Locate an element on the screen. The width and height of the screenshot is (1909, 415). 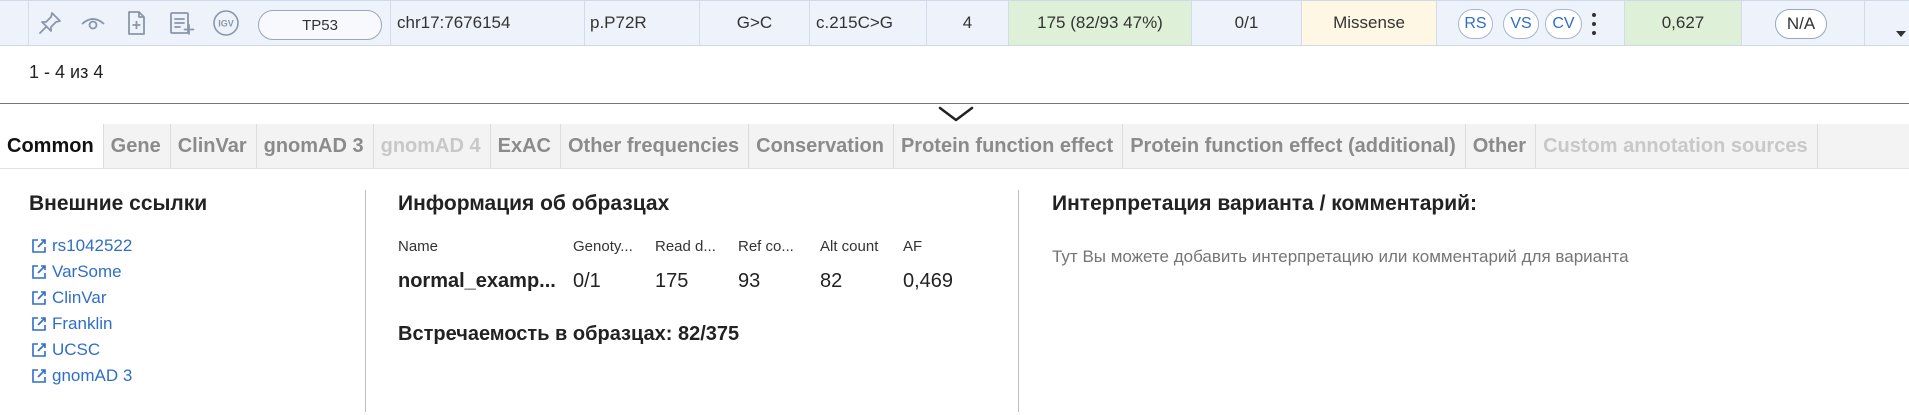
column-header-name: Name is located at coordinates (478, 246).